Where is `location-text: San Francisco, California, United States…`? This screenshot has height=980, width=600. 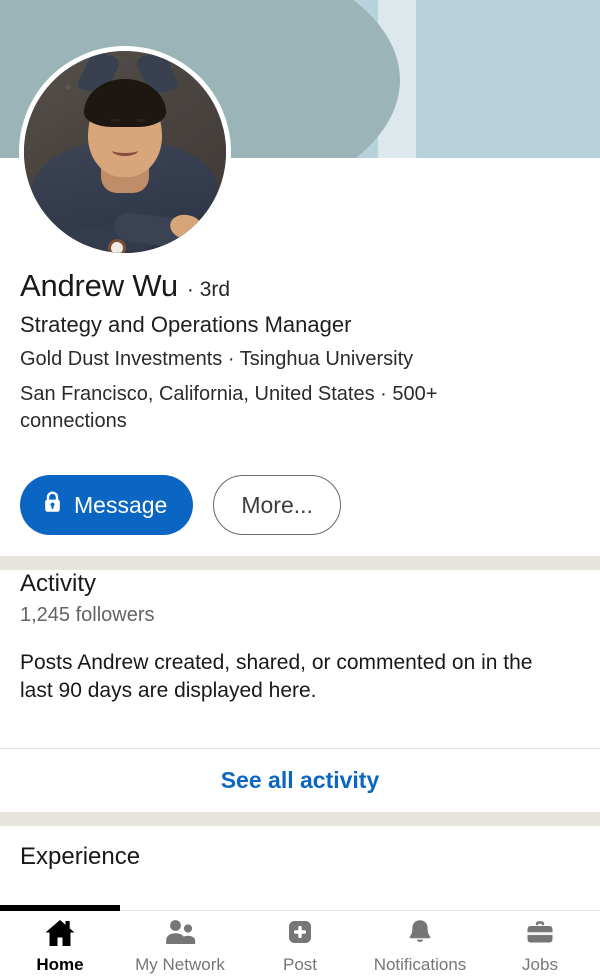 location-text: San Francisco, California, United States… is located at coordinates (203, 393).